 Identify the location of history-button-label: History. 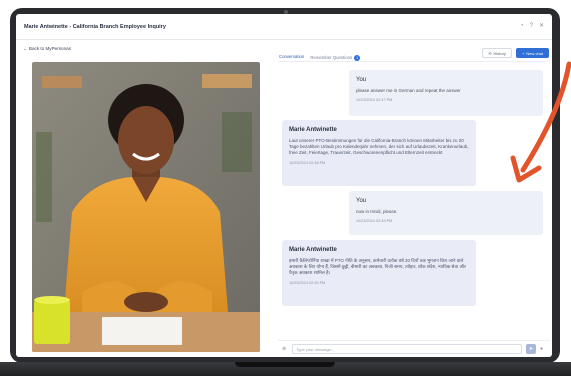
(499, 53).